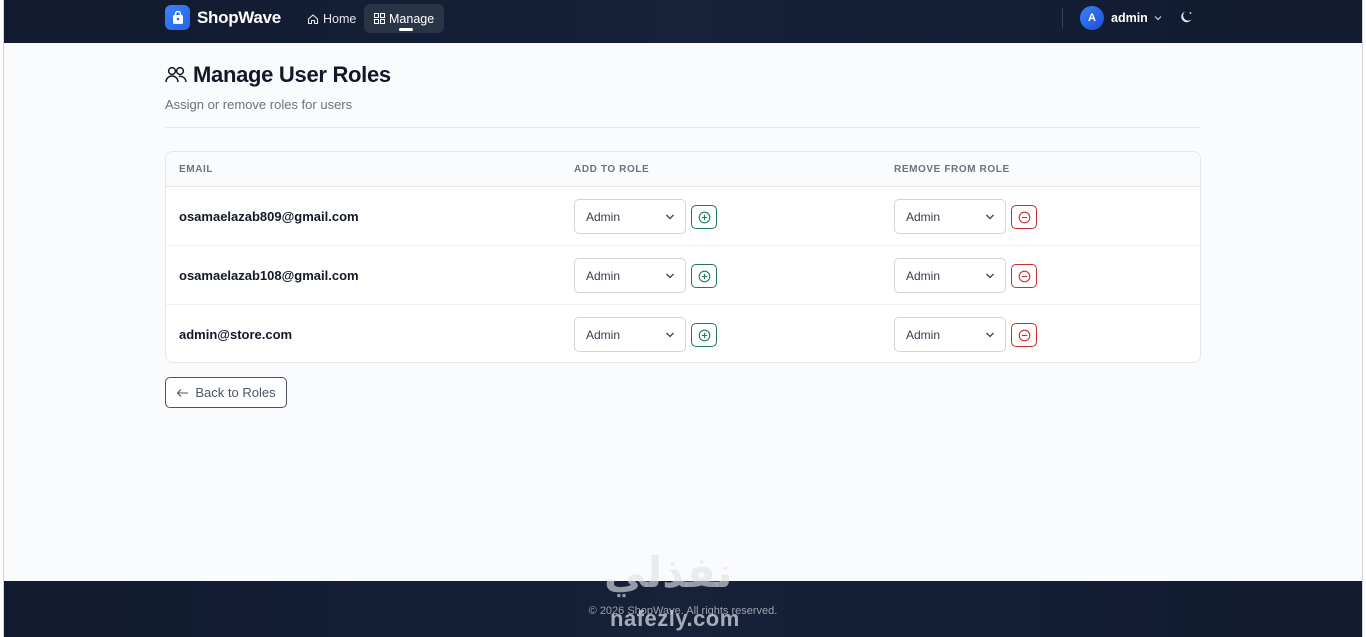 The height and width of the screenshot is (637, 1366). I want to click on nav-manage-link: Manage, so click(404, 18).